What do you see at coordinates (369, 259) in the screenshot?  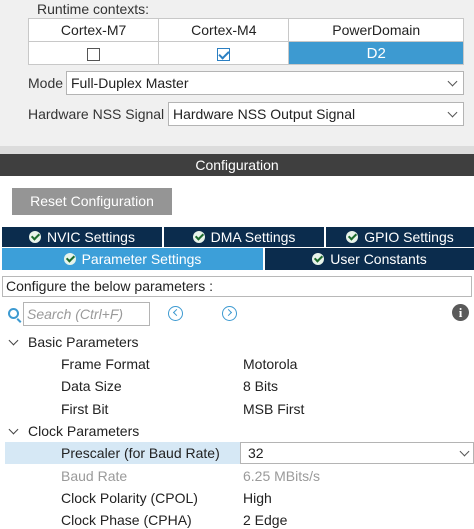 I see `tab-user-constants: User Constants` at bounding box center [369, 259].